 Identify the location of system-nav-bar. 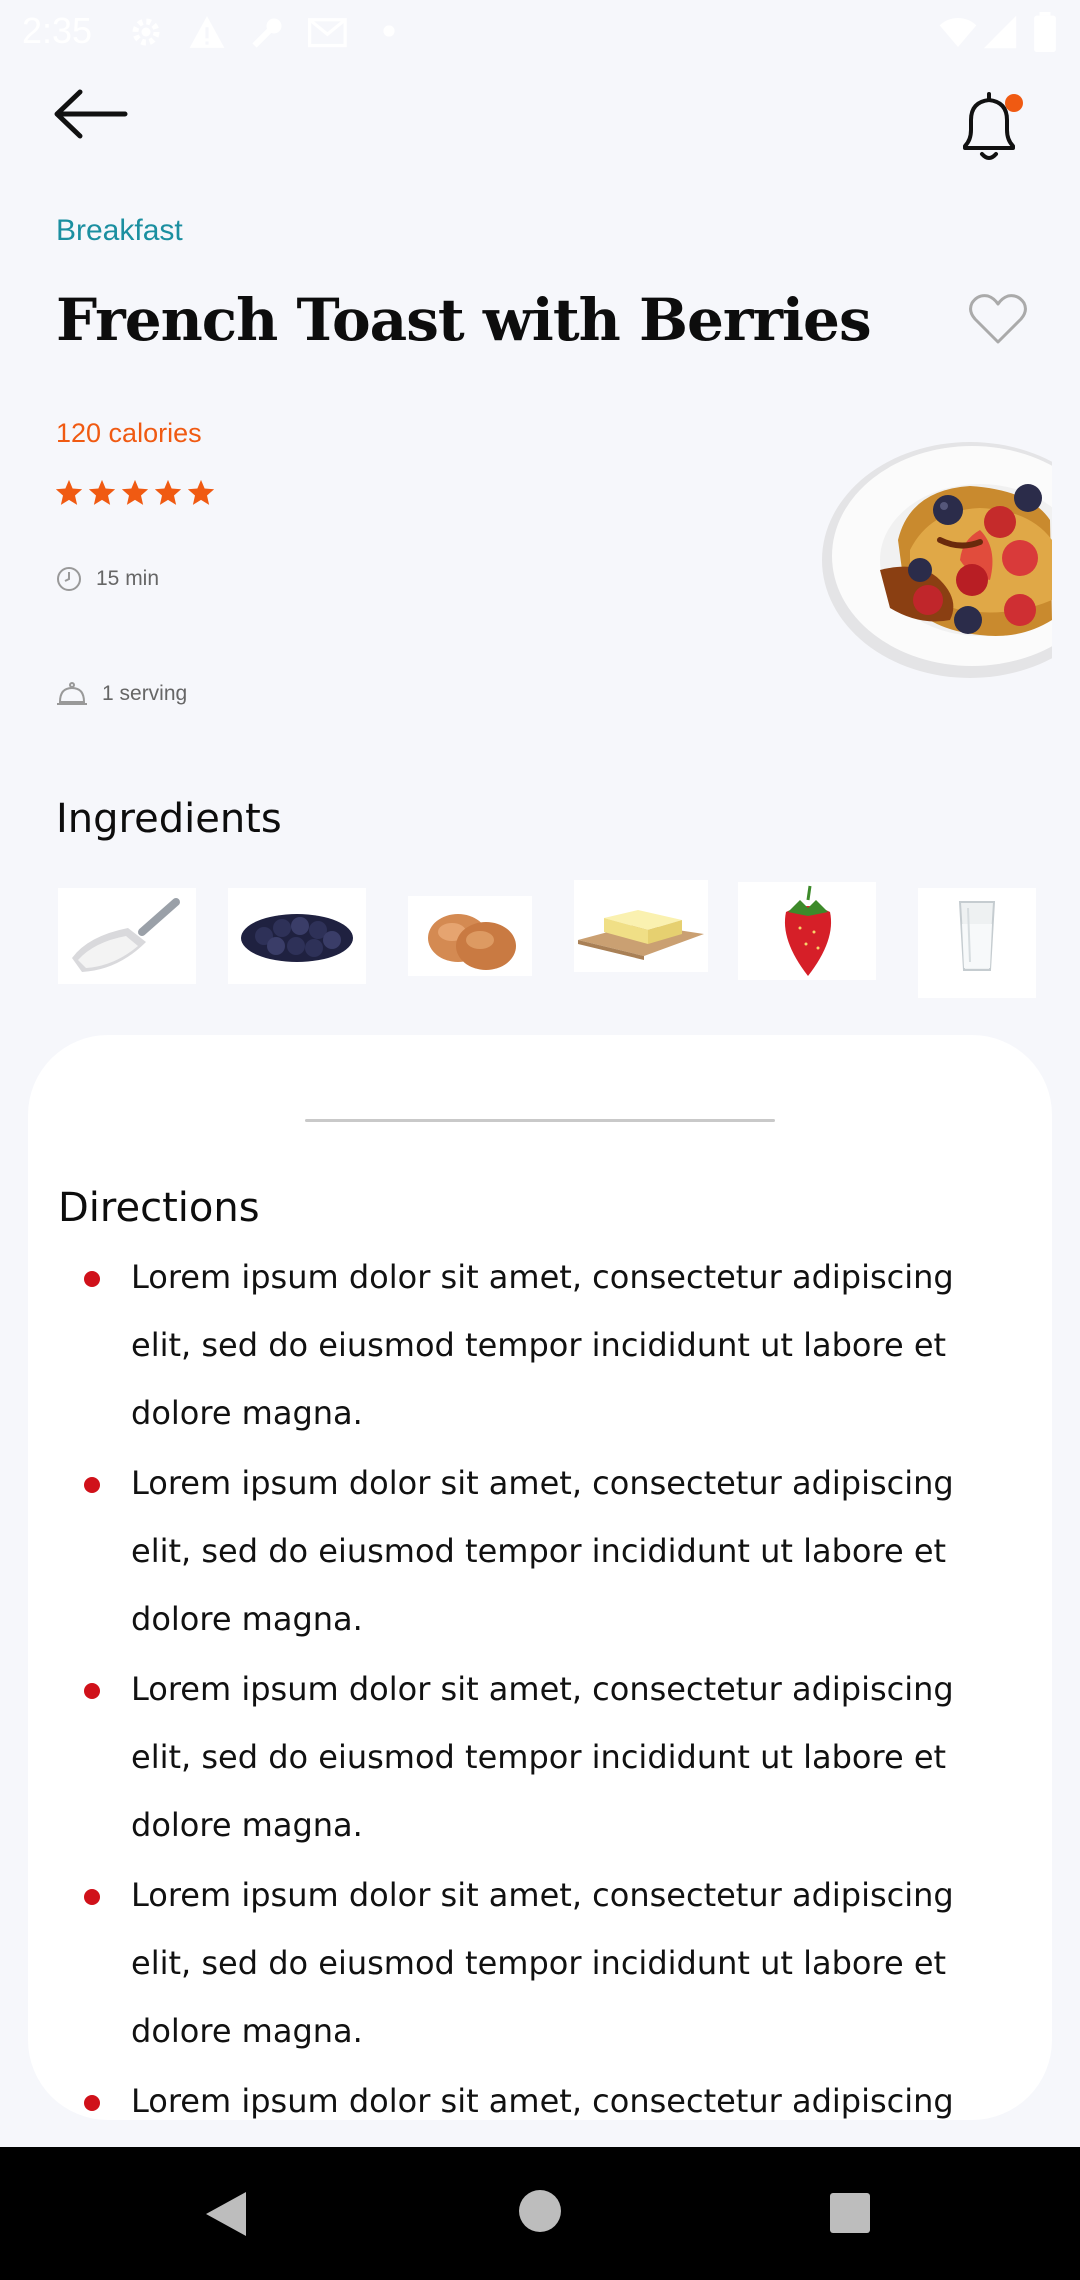
(540, 2213).